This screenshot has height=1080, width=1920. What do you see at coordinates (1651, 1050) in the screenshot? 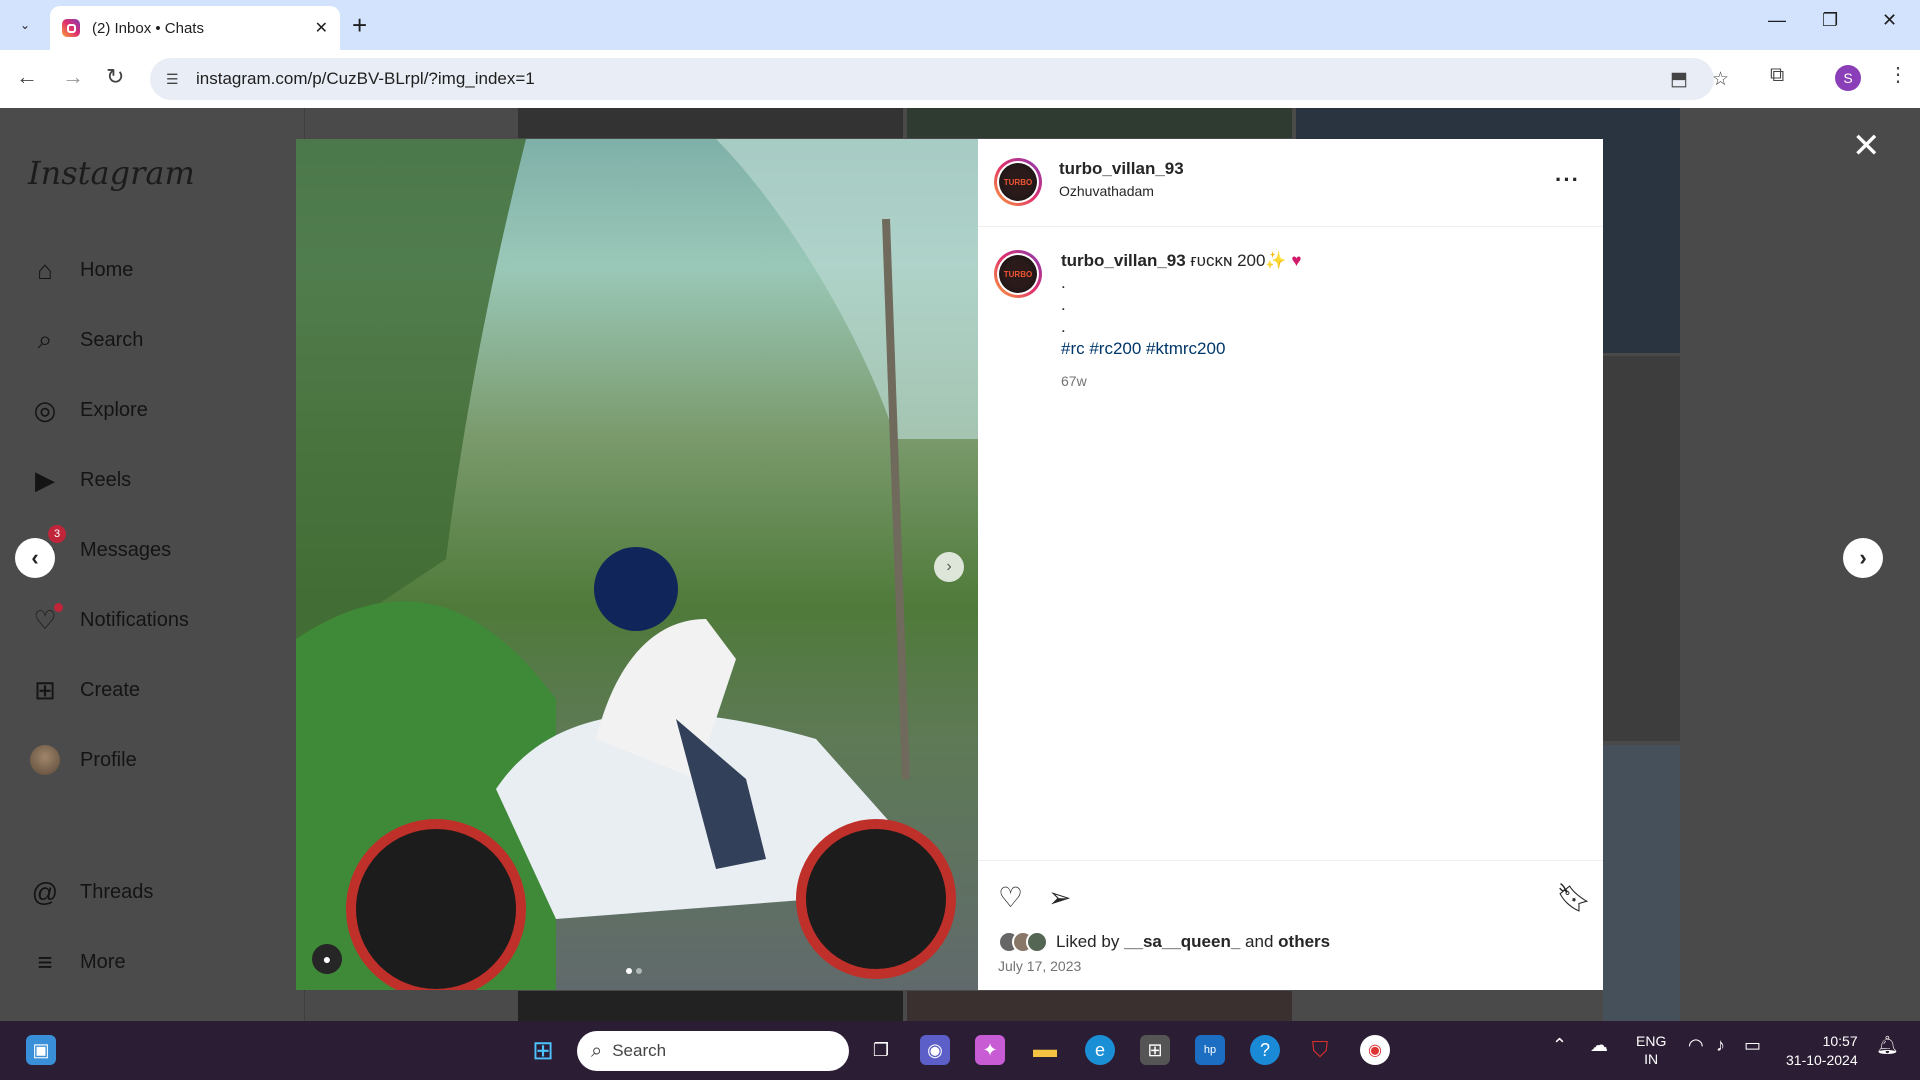
I see `language-indicator: ENG IN` at bounding box center [1651, 1050].